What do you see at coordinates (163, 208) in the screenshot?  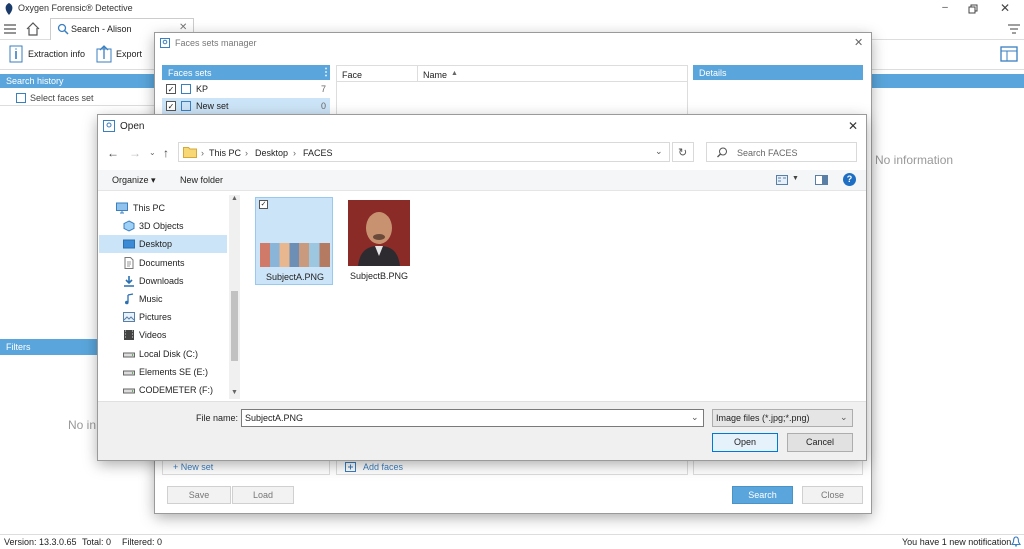 I see `nav-item: This PC` at bounding box center [163, 208].